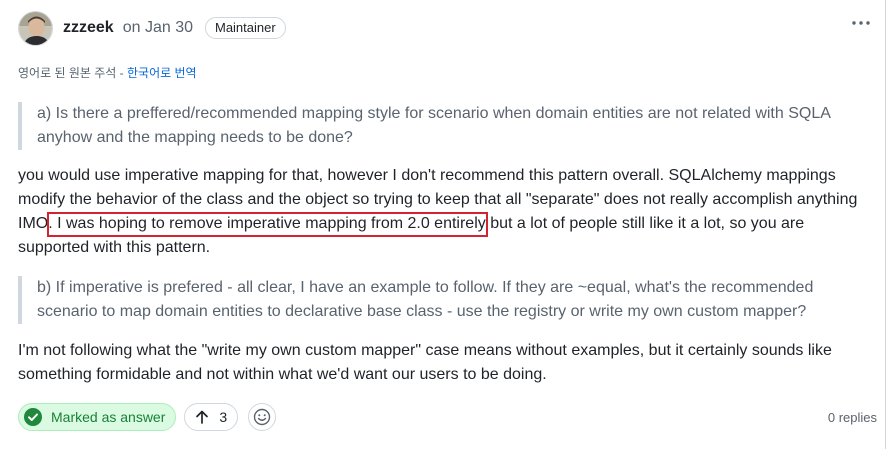 The height and width of the screenshot is (449, 887). What do you see at coordinates (162, 73) in the screenshot?
I see `translate-link: 한국어로 번역` at bounding box center [162, 73].